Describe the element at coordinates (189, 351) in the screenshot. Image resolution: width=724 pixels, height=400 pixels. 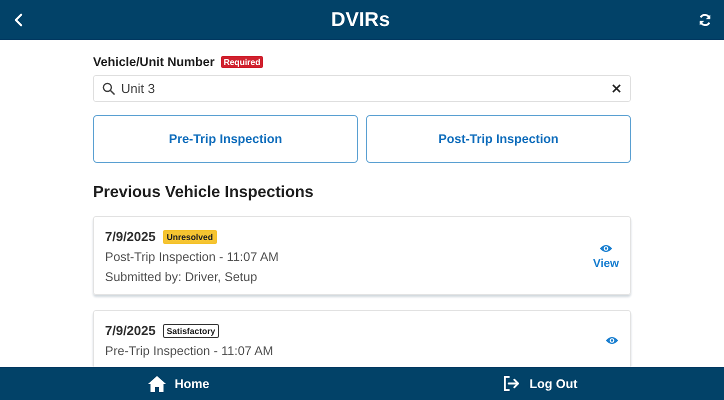
I see `inspection-type: Pre-Trip Inspection - 11:07 AM` at that location.